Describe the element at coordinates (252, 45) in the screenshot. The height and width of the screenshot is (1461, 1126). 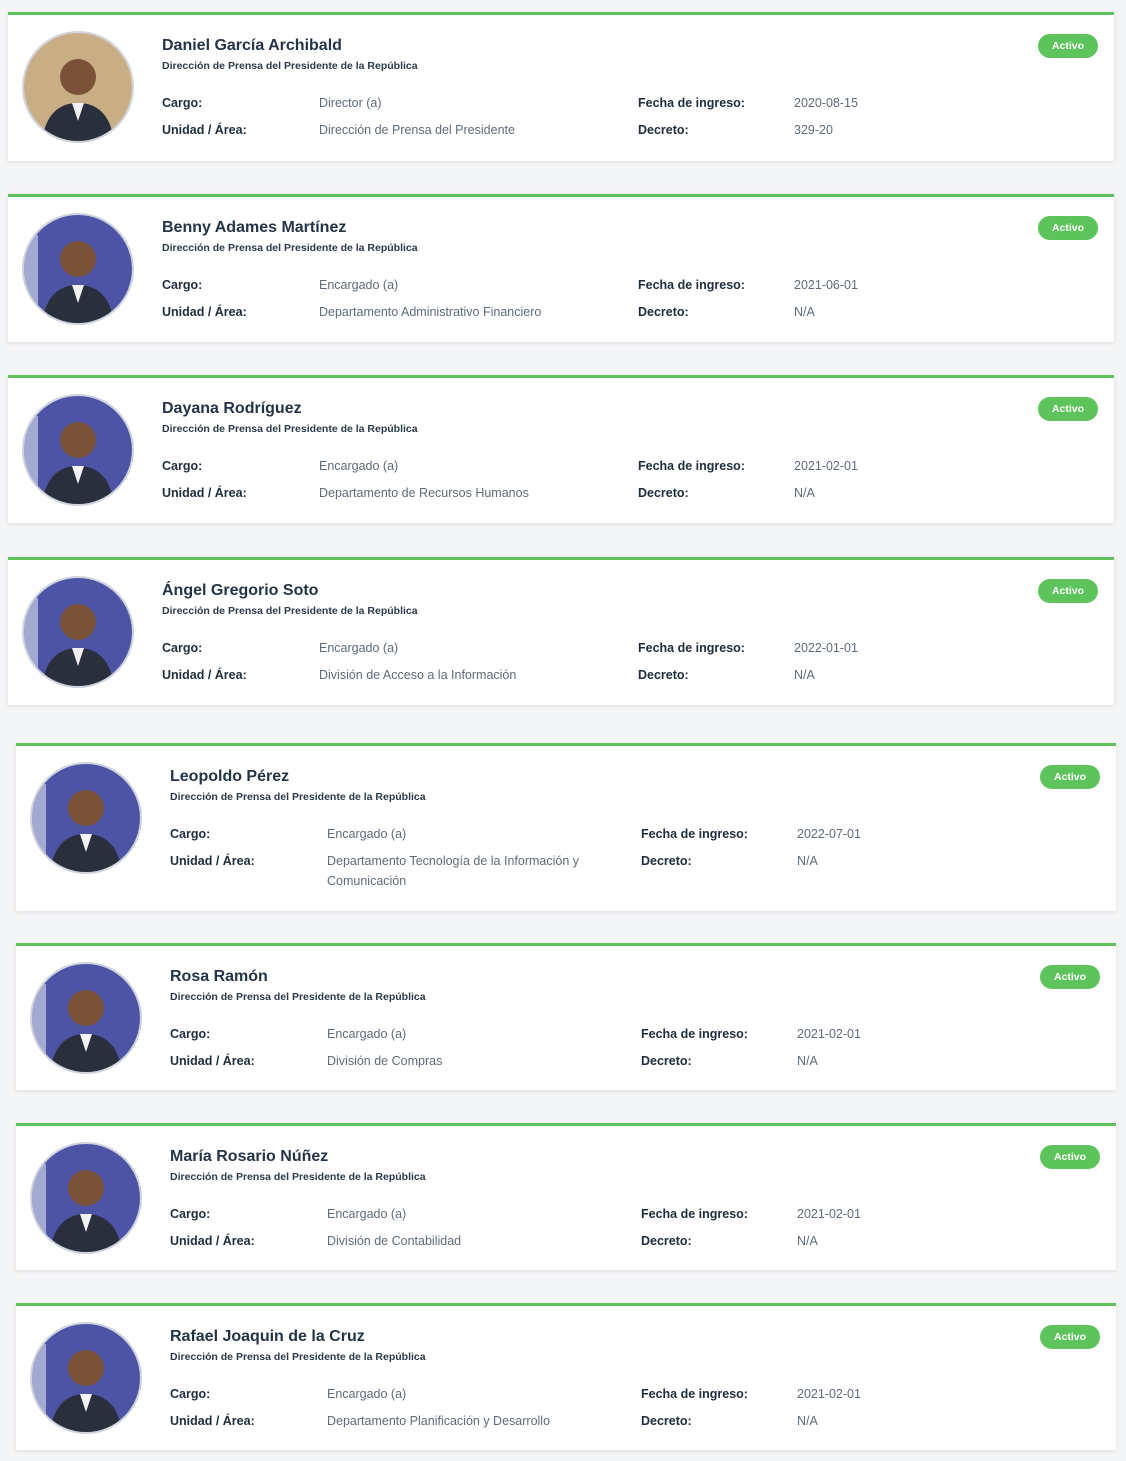
I see `employee-name: Daniel García Archibald` at that location.